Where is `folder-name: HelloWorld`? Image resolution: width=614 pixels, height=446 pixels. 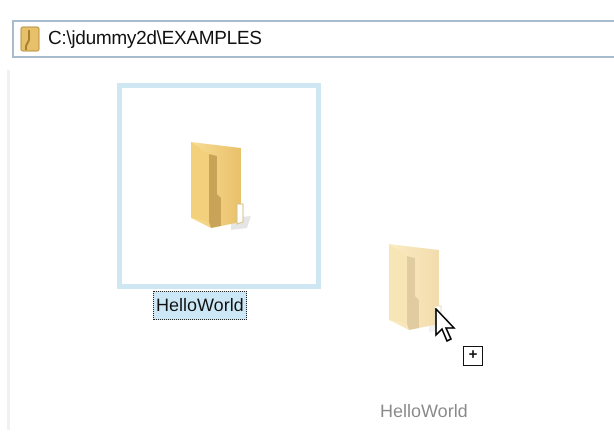
folder-name: HelloWorld is located at coordinates (200, 305).